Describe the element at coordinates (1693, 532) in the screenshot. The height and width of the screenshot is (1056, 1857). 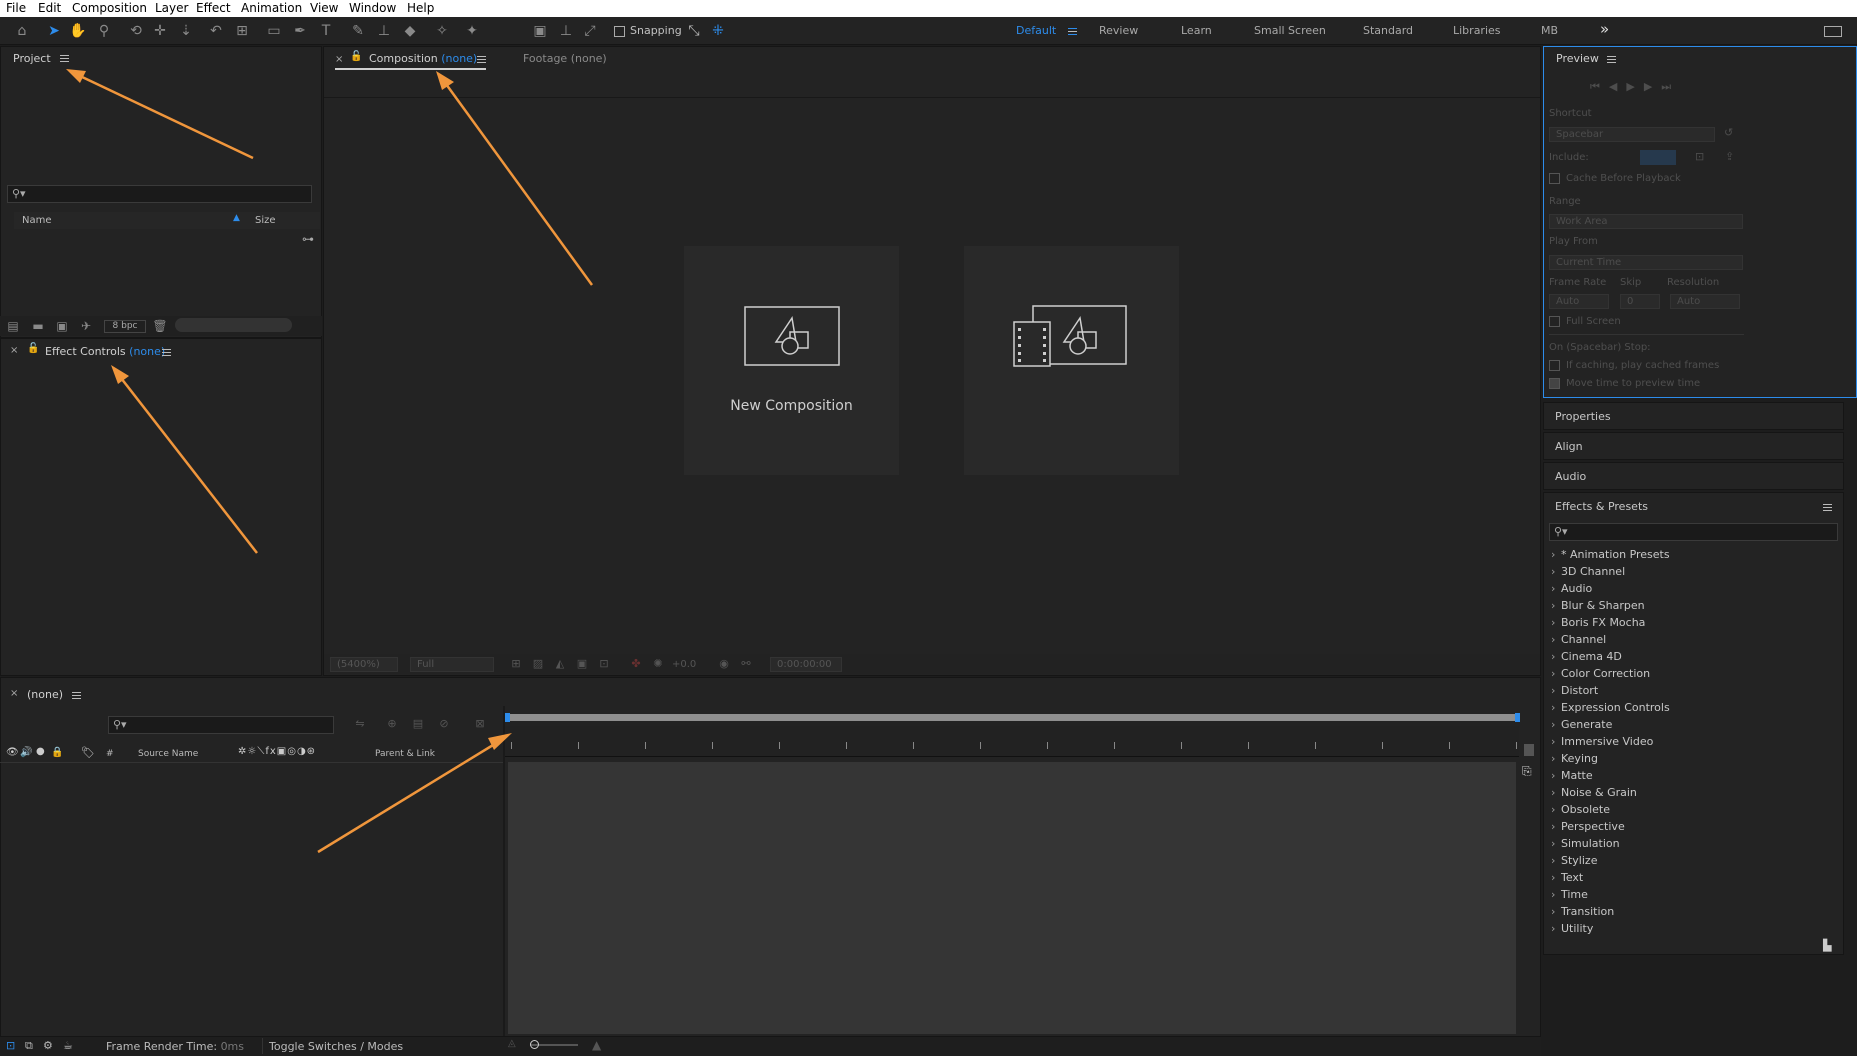
I see `effects-search-input: ⚲▾` at that location.